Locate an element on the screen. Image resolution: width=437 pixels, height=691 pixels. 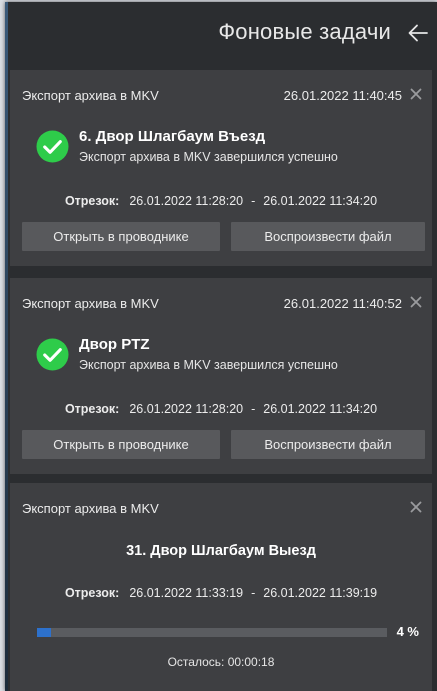
job-name: 31. Двор Шлагбаум Выезд is located at coordinates (221, 551).